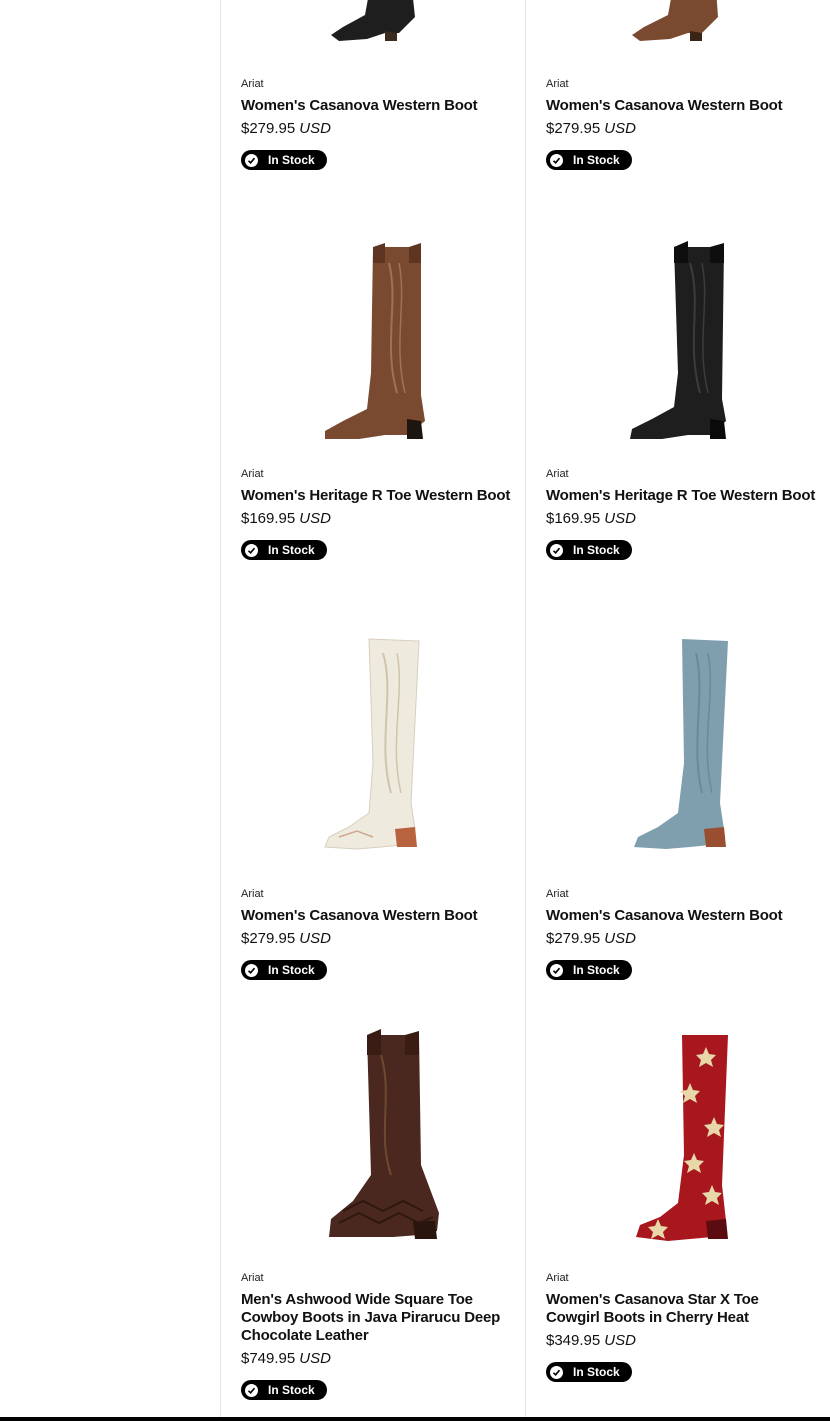 This screenshot has height=1421, width=830. Describe the element at coordinates (376, 1359) in the screenshot. I see `product-price: $749.95 USD` at that location.